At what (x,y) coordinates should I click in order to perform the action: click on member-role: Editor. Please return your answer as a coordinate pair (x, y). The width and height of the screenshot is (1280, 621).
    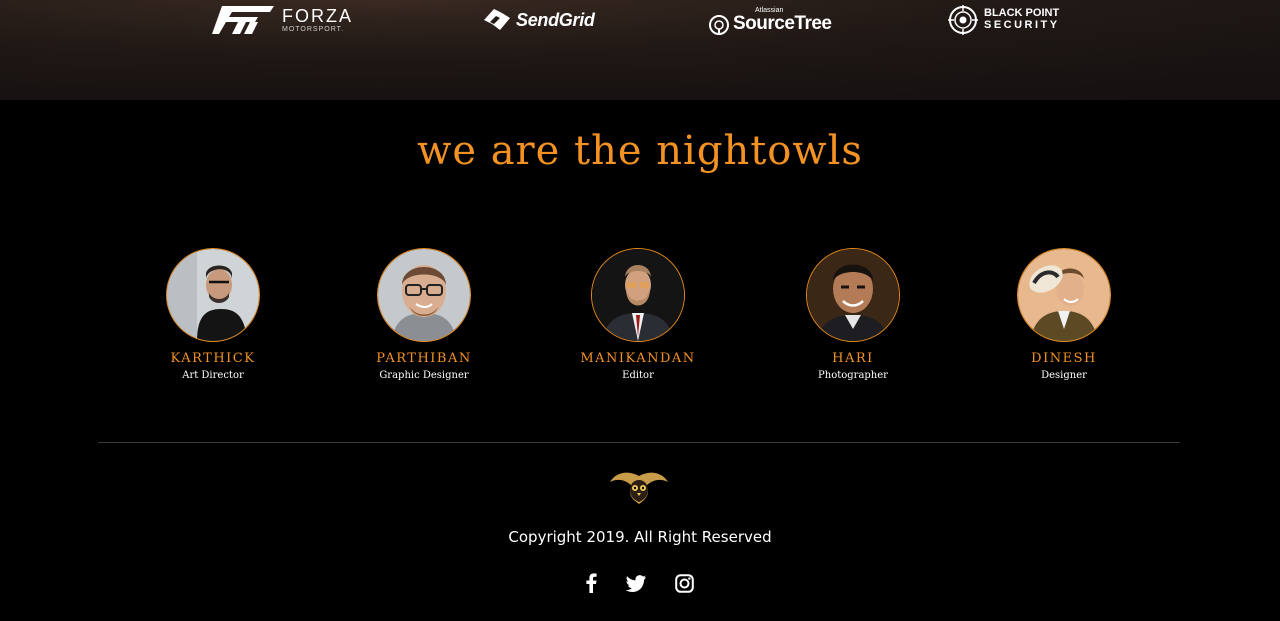
    Looking at the image, I should click on (638, 375).